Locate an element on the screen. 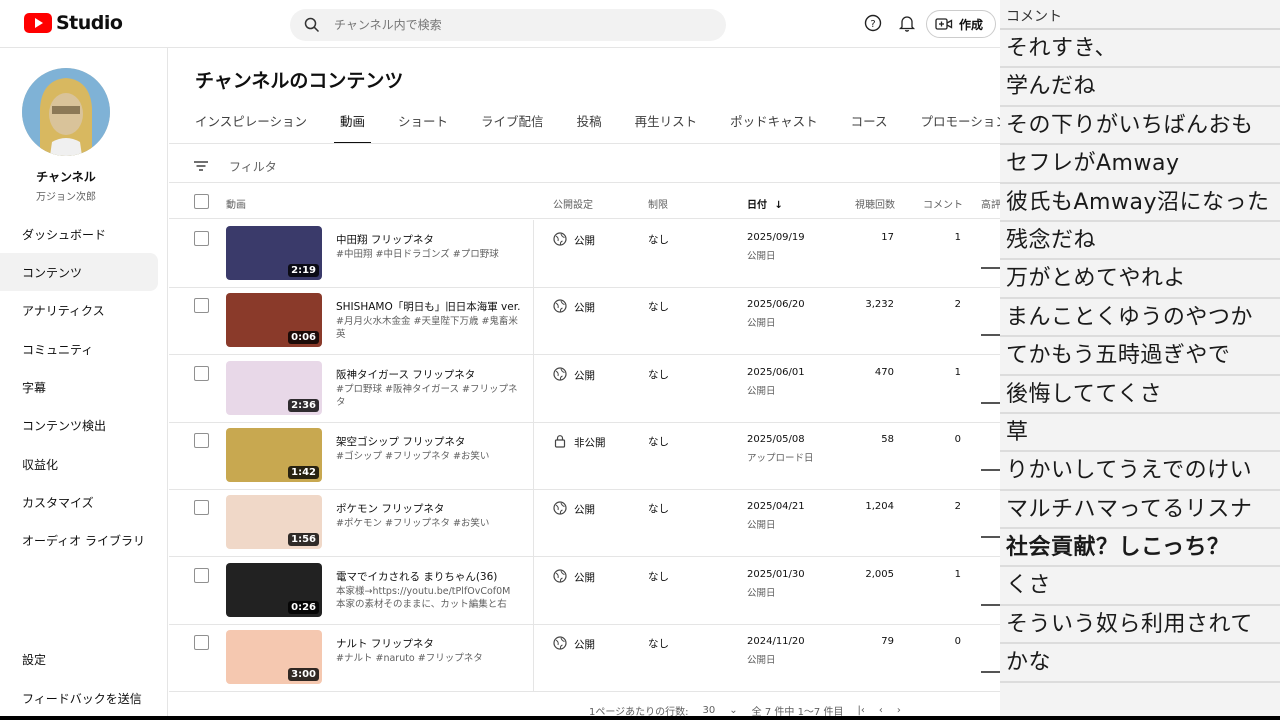 The width and height of the screenshot is (1280, 720). sidebar-item-audio-library: オーディオ ライブラリ is located at coordinates (79, 540).